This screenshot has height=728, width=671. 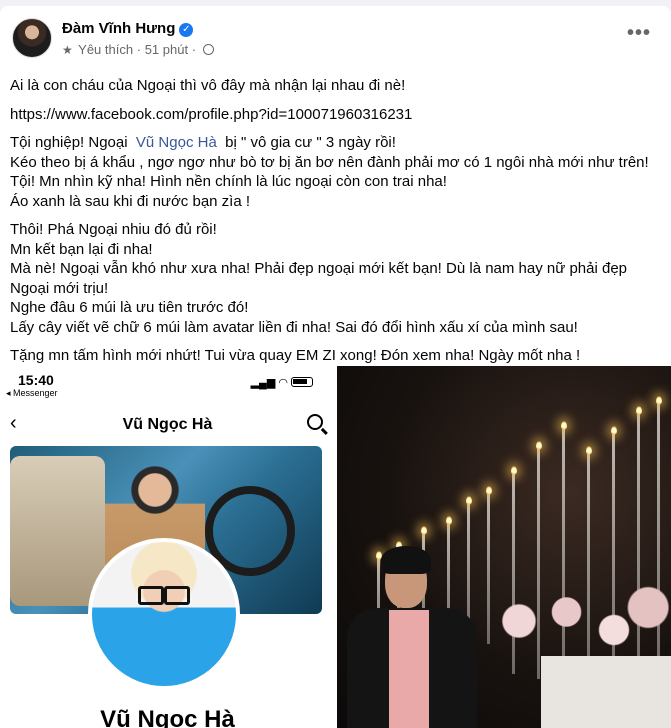 What do you see at coordinates (59, 288) in the screenshot?
I see `text-line: Ngoại mới trịu!` at bounding box center [59, 288].